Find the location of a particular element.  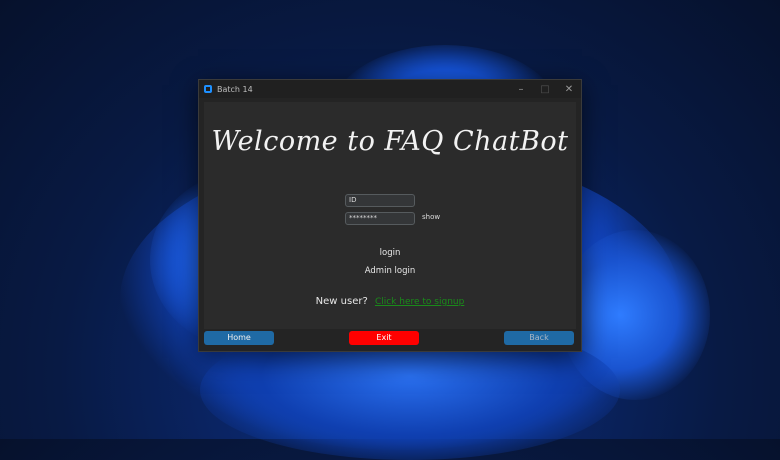

window-controls: – □ ✕ is located at coordinates (545, 89).